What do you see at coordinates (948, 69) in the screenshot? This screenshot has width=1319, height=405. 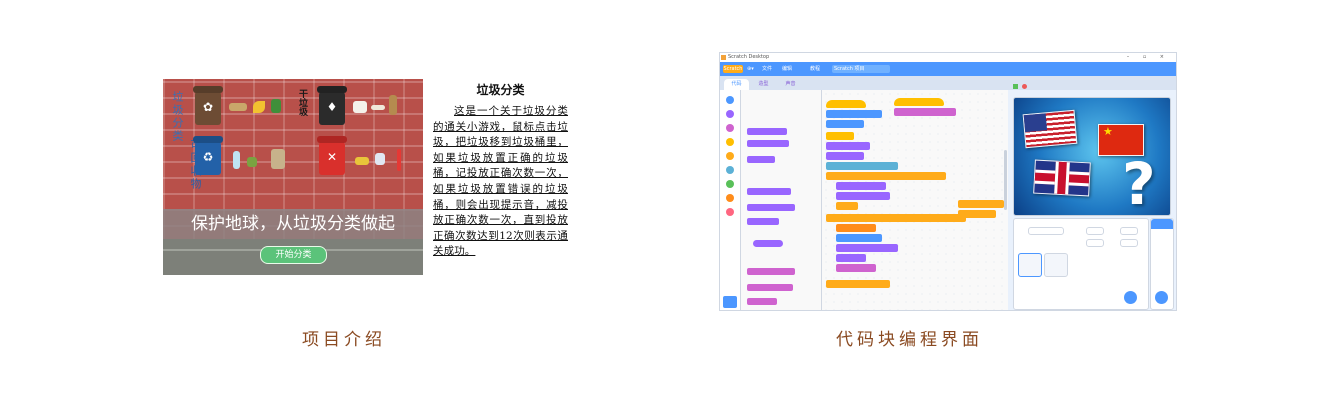 I see `menu-bar: Scratch ⊕▾ 文件 编辑 教程 Scratch 项目` at bounding box center [948, 69].